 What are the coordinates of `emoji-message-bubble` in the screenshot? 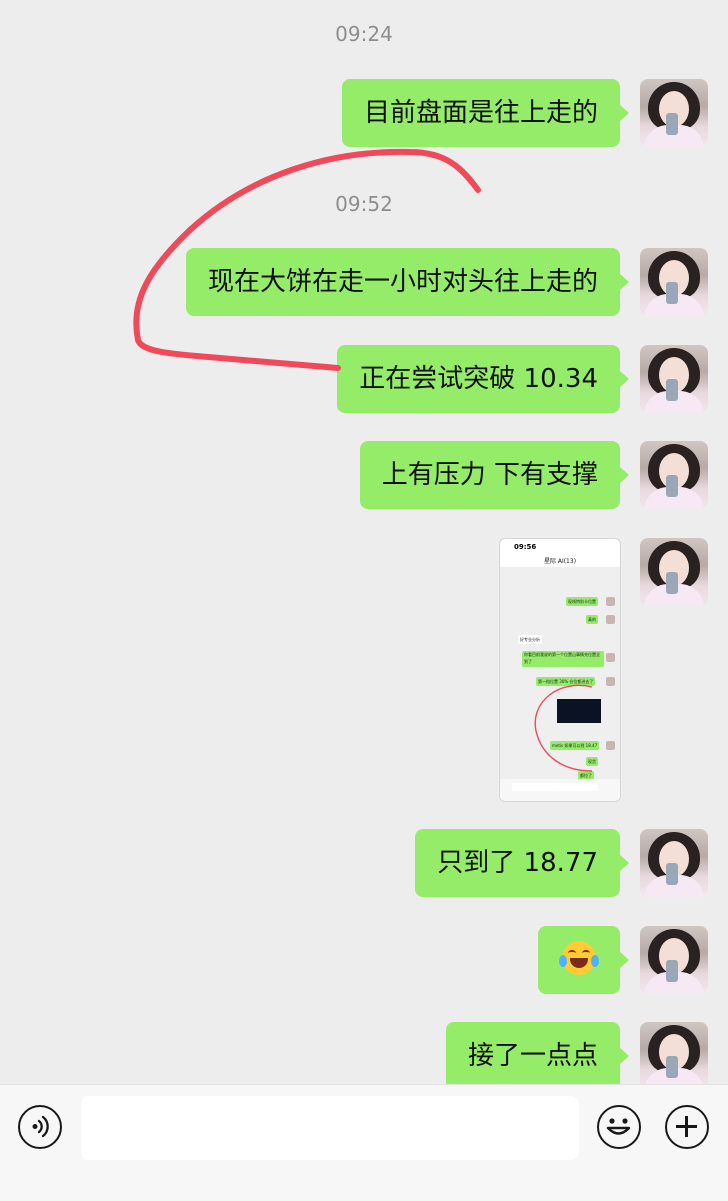 It's located at (583, 960).